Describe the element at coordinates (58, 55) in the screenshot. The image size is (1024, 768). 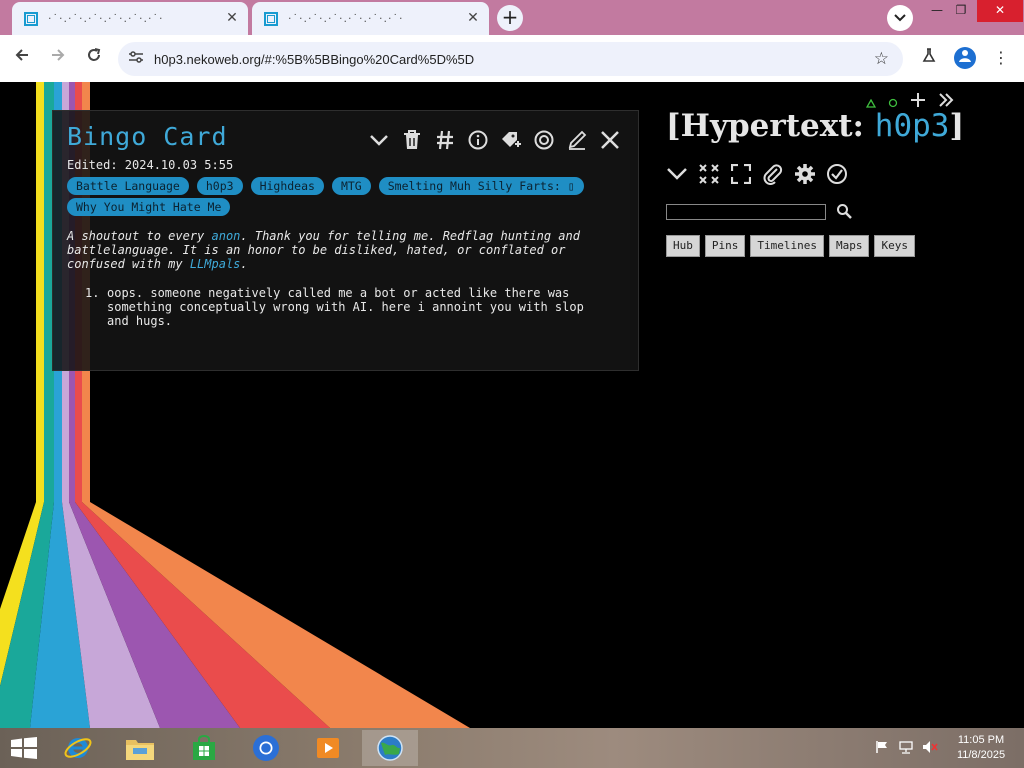
I see `arrow-right-icon` at that location.